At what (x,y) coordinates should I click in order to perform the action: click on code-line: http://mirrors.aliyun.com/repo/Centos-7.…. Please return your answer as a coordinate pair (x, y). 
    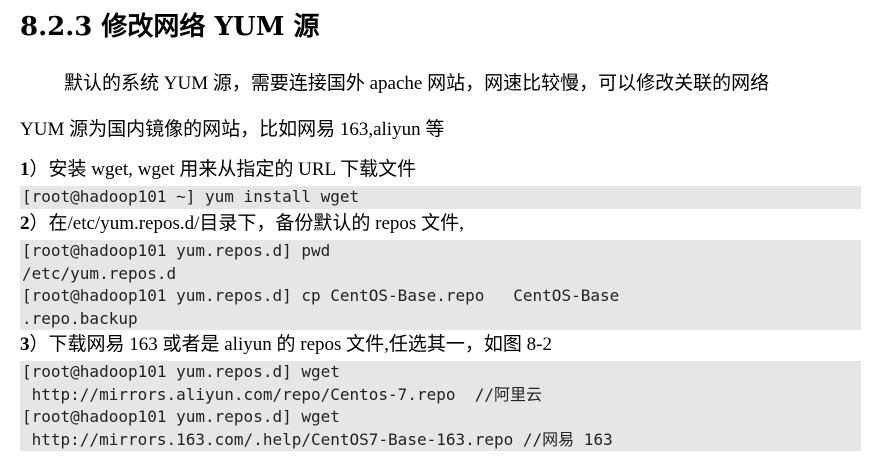
    Looking at the image, I should click on (282, 394).